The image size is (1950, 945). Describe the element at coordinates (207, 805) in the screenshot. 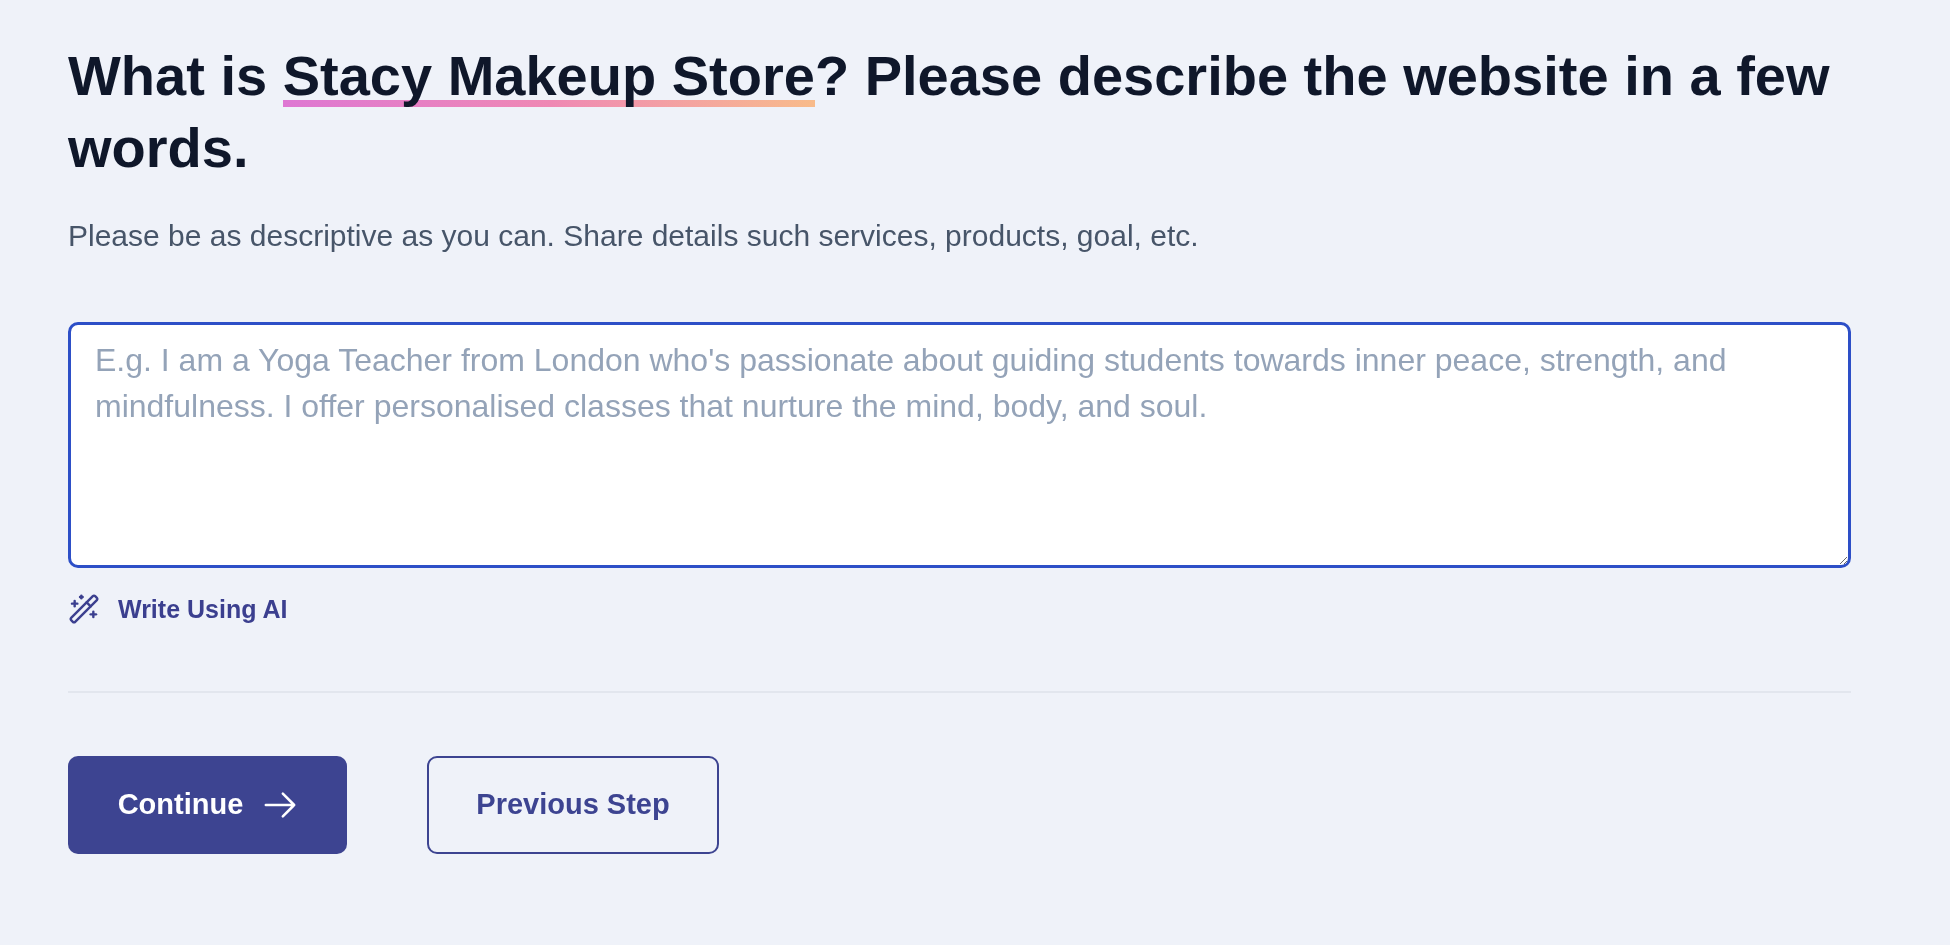

I see `continue-button: Continue` at that location.